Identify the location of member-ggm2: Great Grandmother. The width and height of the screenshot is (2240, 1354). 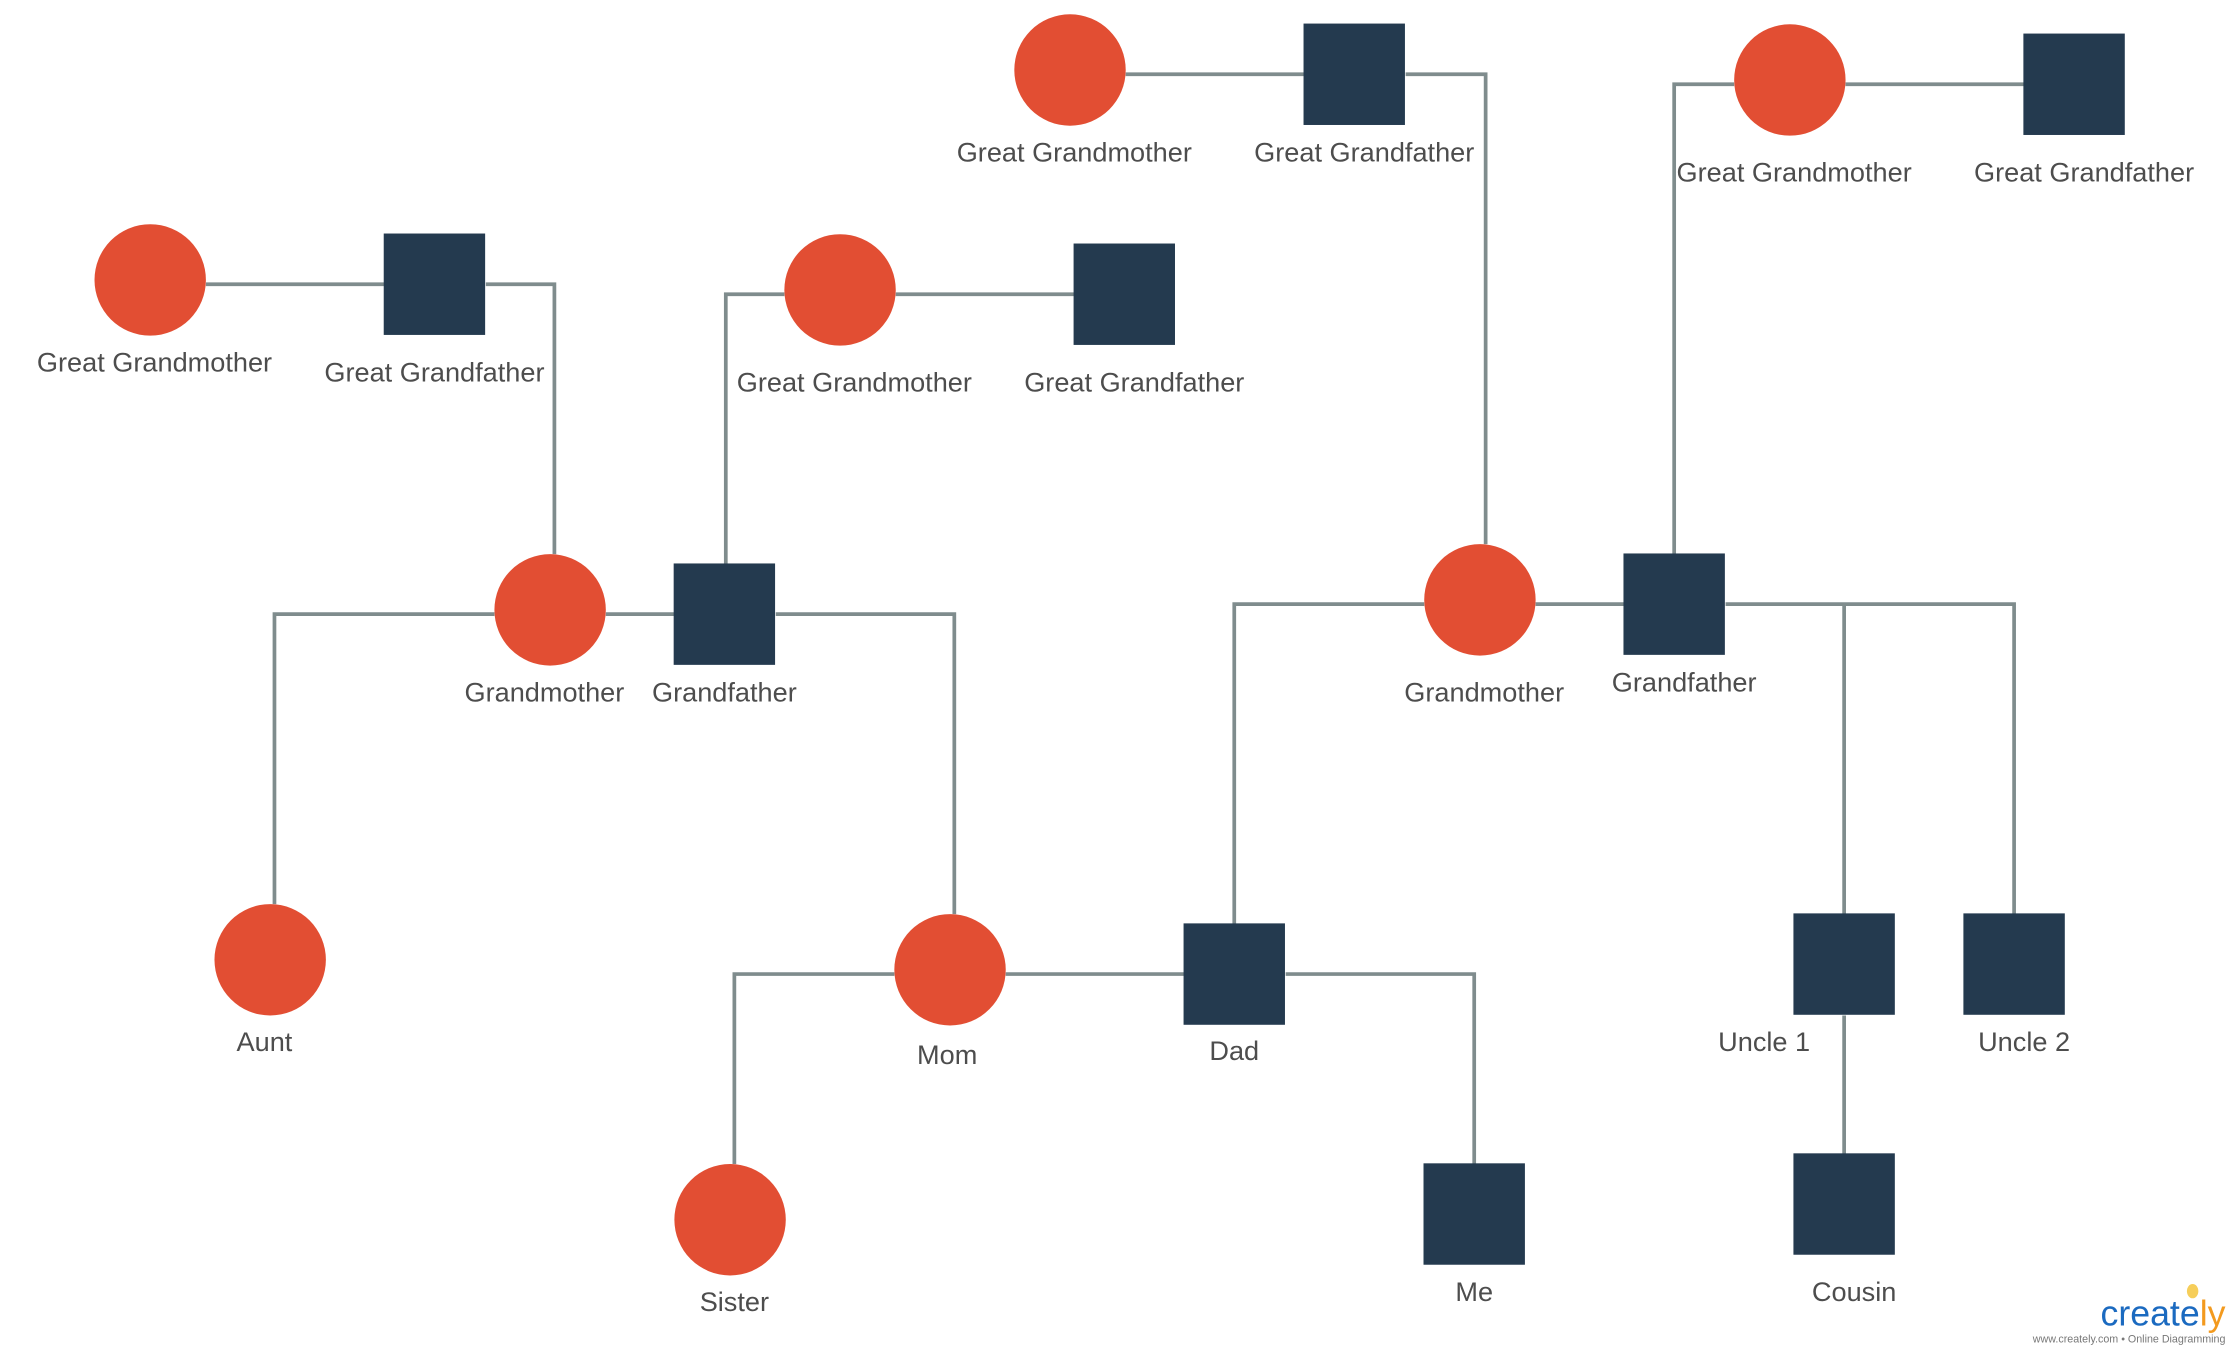
(854, 315).